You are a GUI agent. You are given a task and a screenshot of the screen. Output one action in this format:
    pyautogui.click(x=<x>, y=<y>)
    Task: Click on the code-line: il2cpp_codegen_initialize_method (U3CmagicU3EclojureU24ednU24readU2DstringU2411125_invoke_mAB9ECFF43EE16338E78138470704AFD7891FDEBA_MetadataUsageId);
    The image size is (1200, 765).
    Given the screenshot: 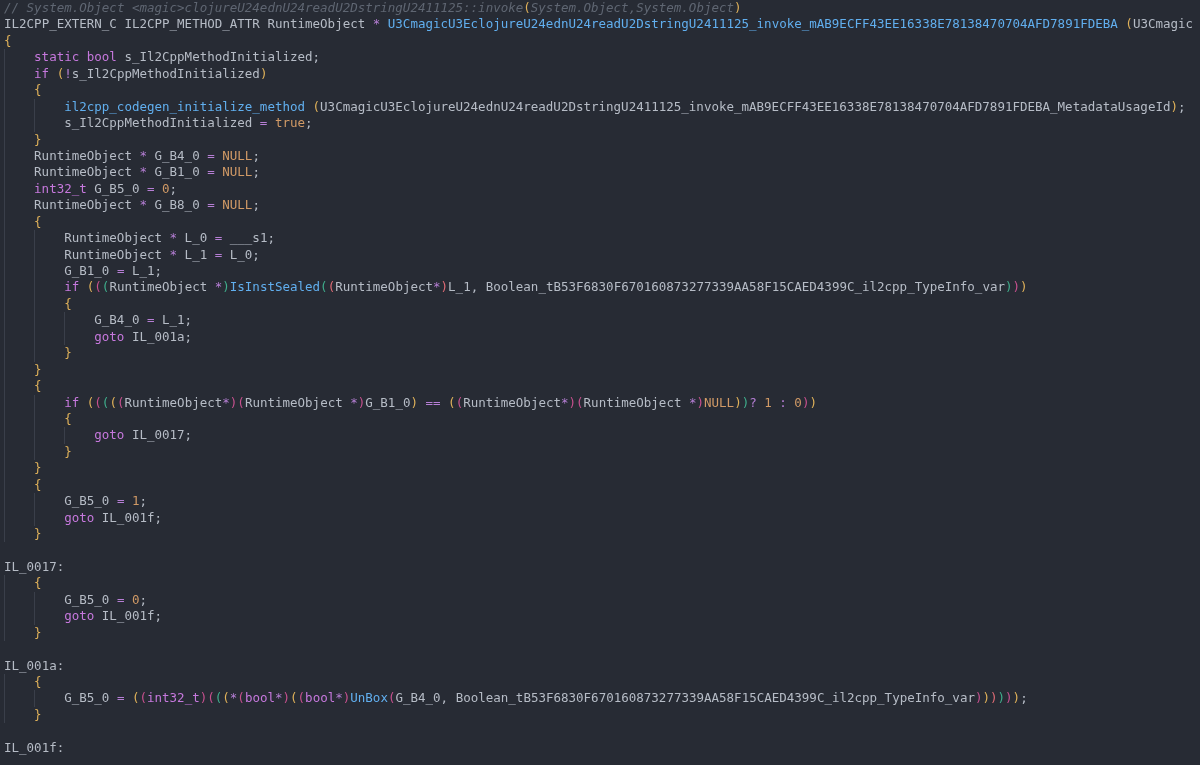 What is the action you would take?
    pyautogui.click(x=595, y=107)
    